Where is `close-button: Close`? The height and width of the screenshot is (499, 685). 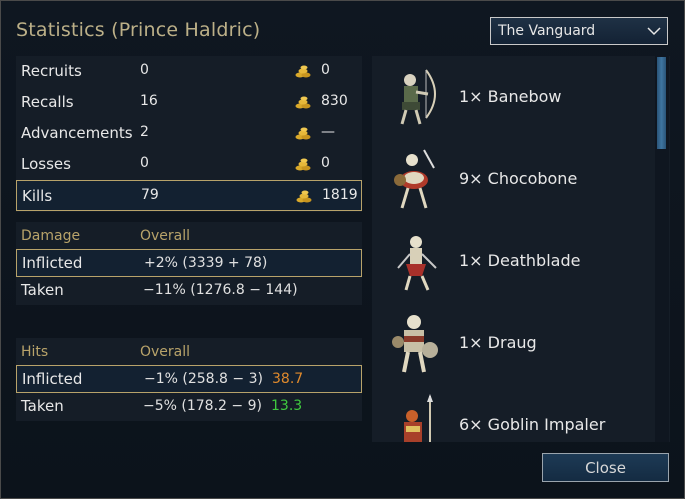
close-button: Close is located at coordinates (605, 467).